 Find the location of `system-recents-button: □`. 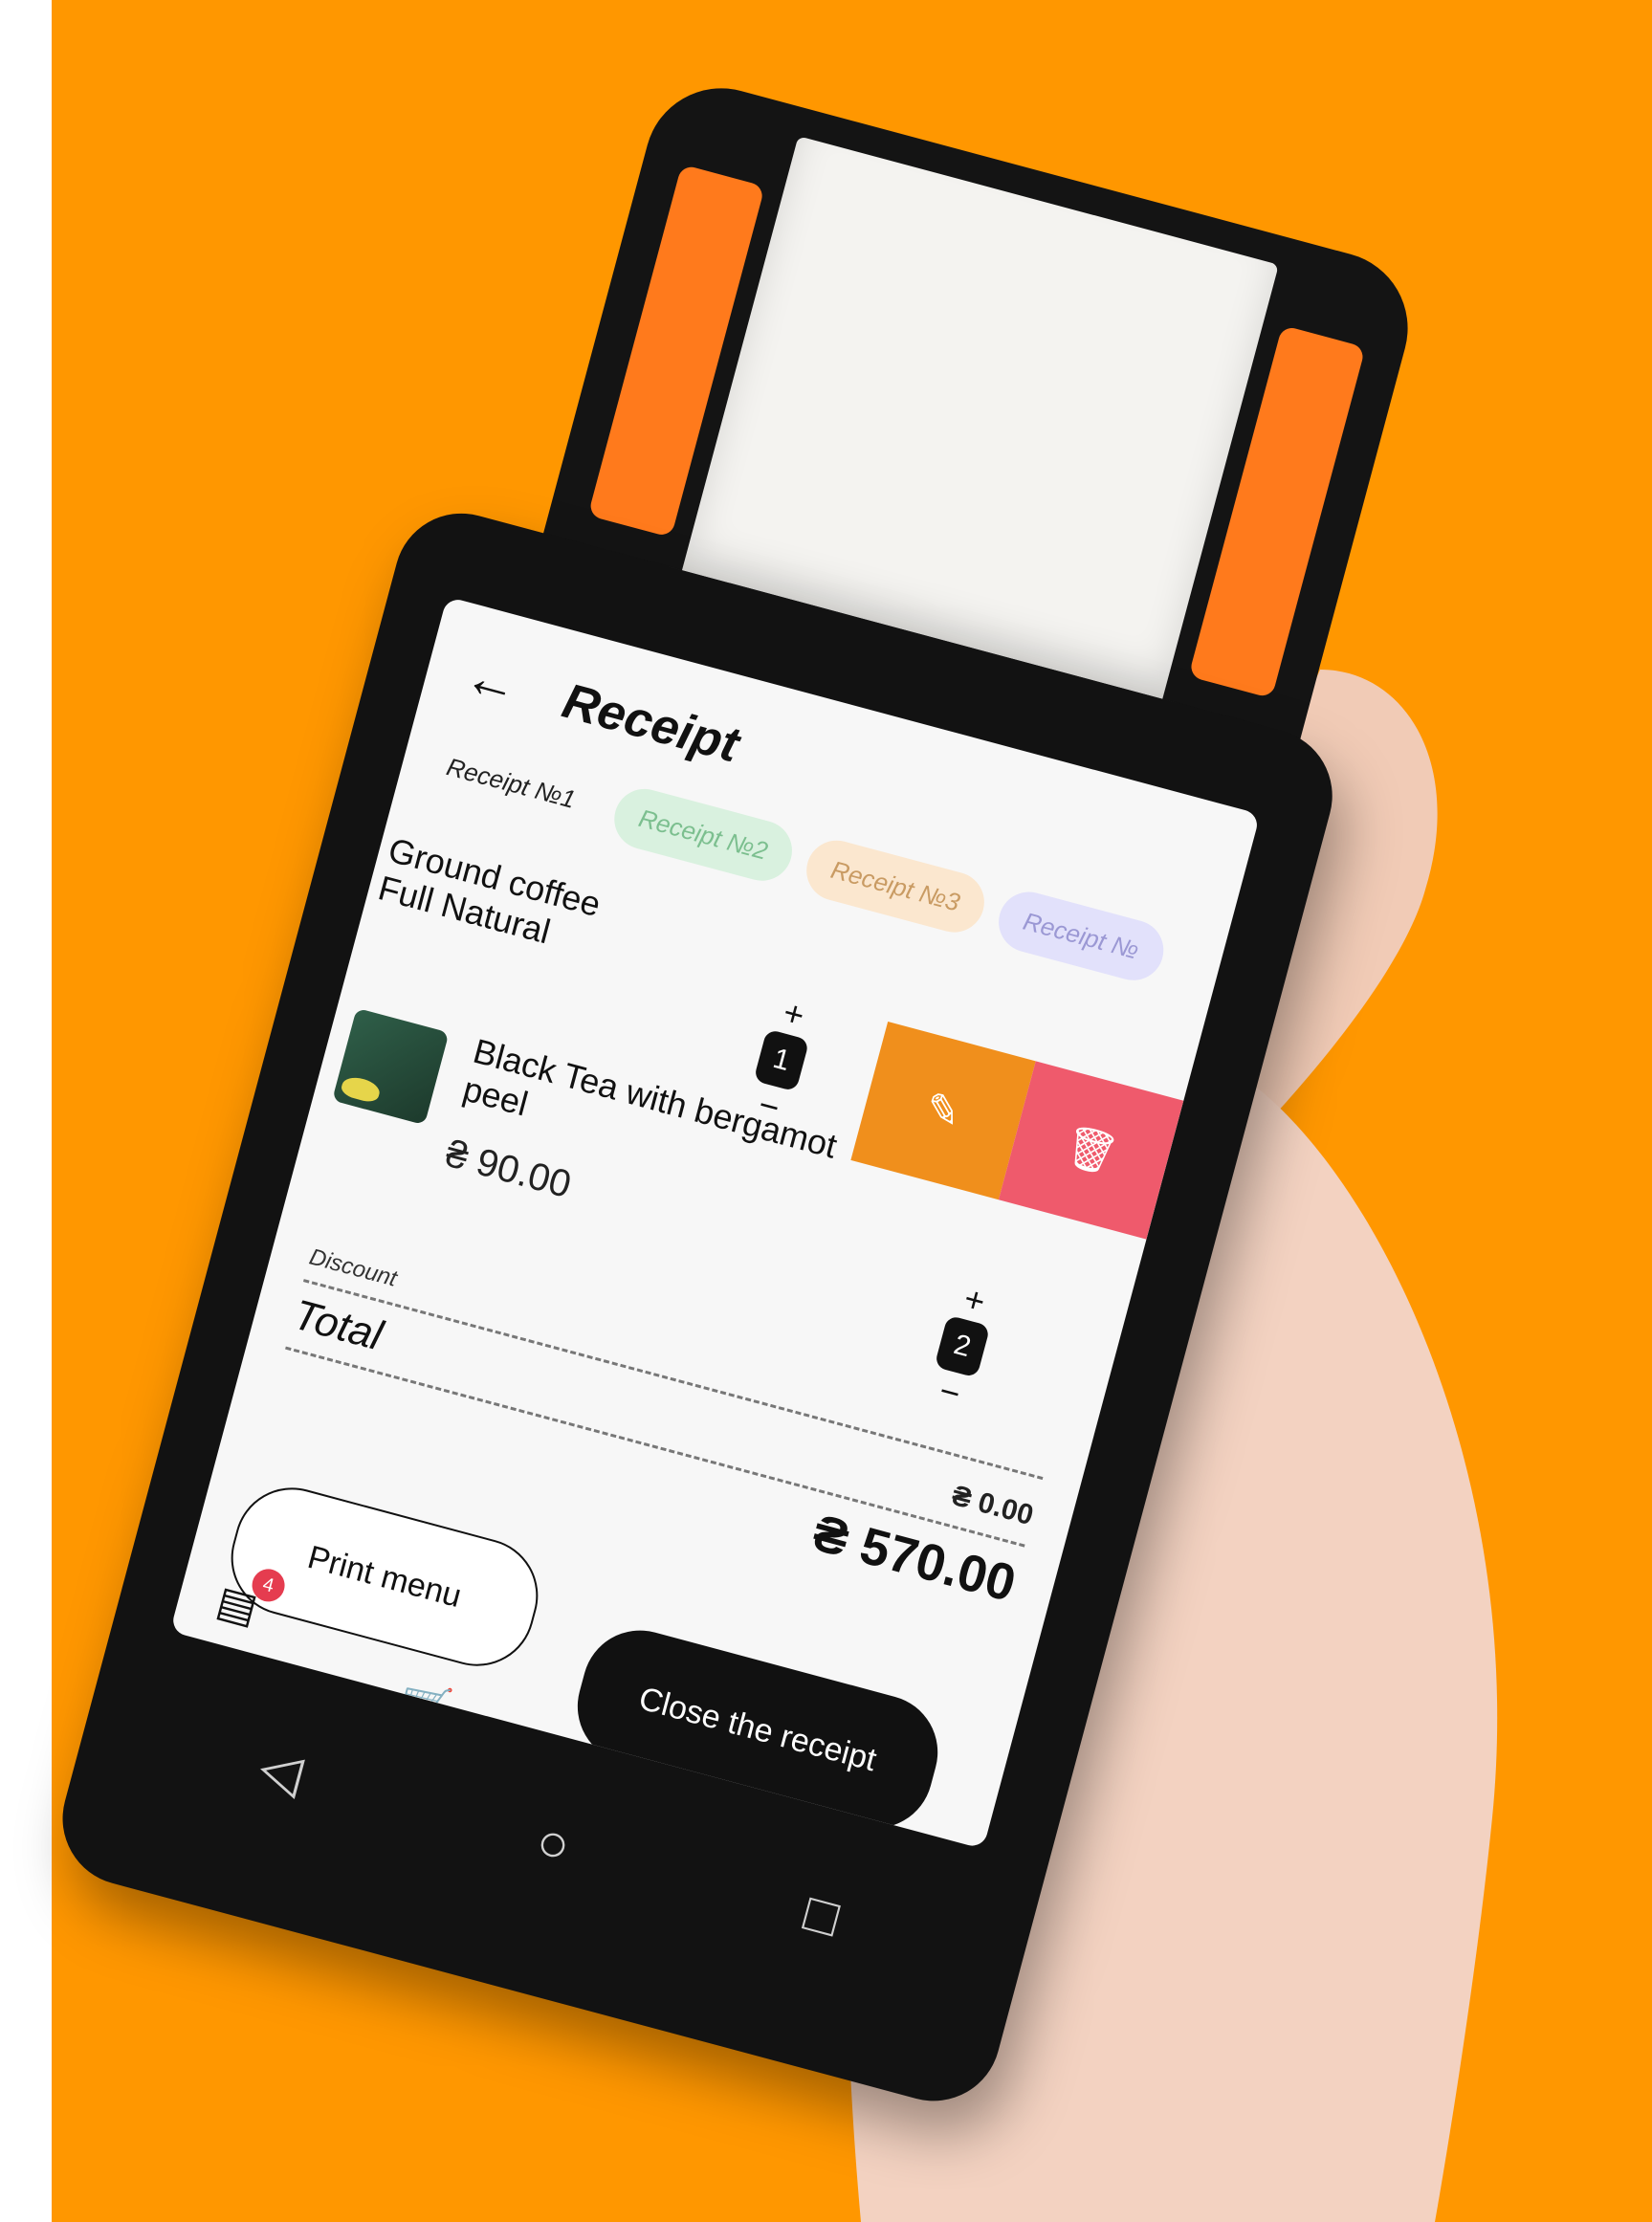

system-recents-button: □ is located at coordinates (822, 1914).